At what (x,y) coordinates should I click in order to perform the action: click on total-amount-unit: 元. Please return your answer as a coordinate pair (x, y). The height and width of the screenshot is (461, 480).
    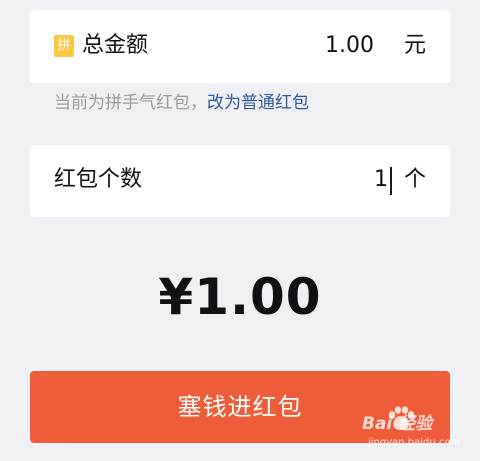
    Looking at the image, I should click on (414, 45).